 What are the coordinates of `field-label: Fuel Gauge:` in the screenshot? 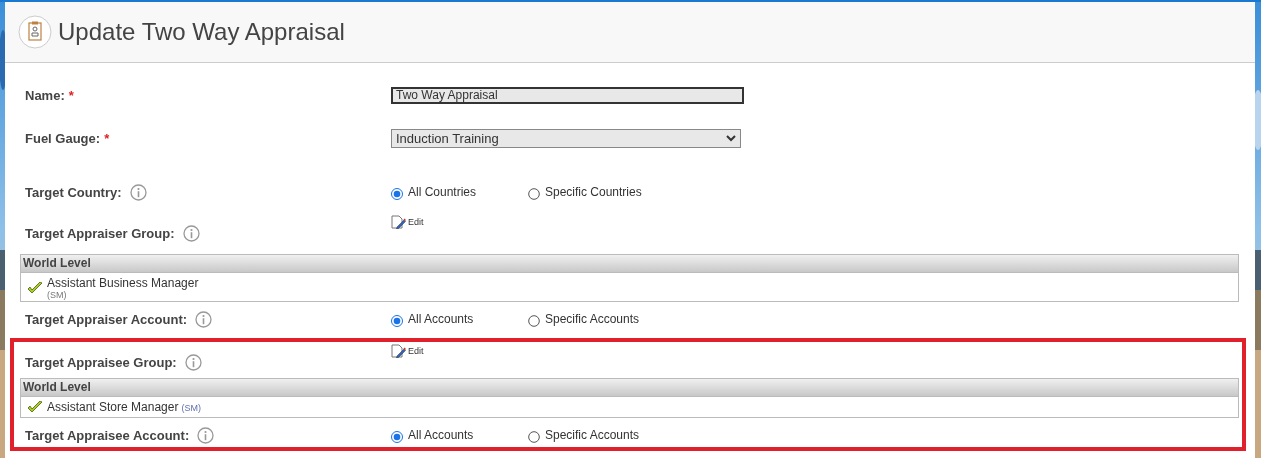 It's located at (63, 138).